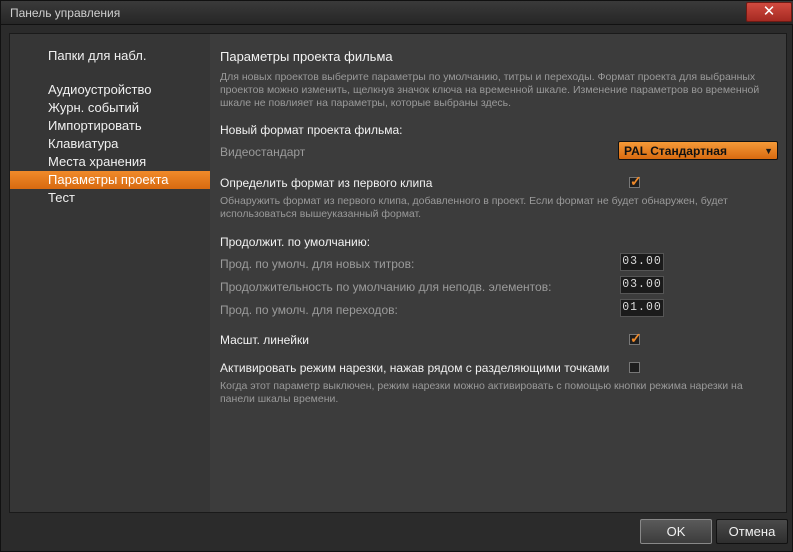 The width and height of the screenshot is (793, 552). Describe the element at coordinates (642, 262) in the screenshot. I see `duration-titles-field: 03.00` at that location.